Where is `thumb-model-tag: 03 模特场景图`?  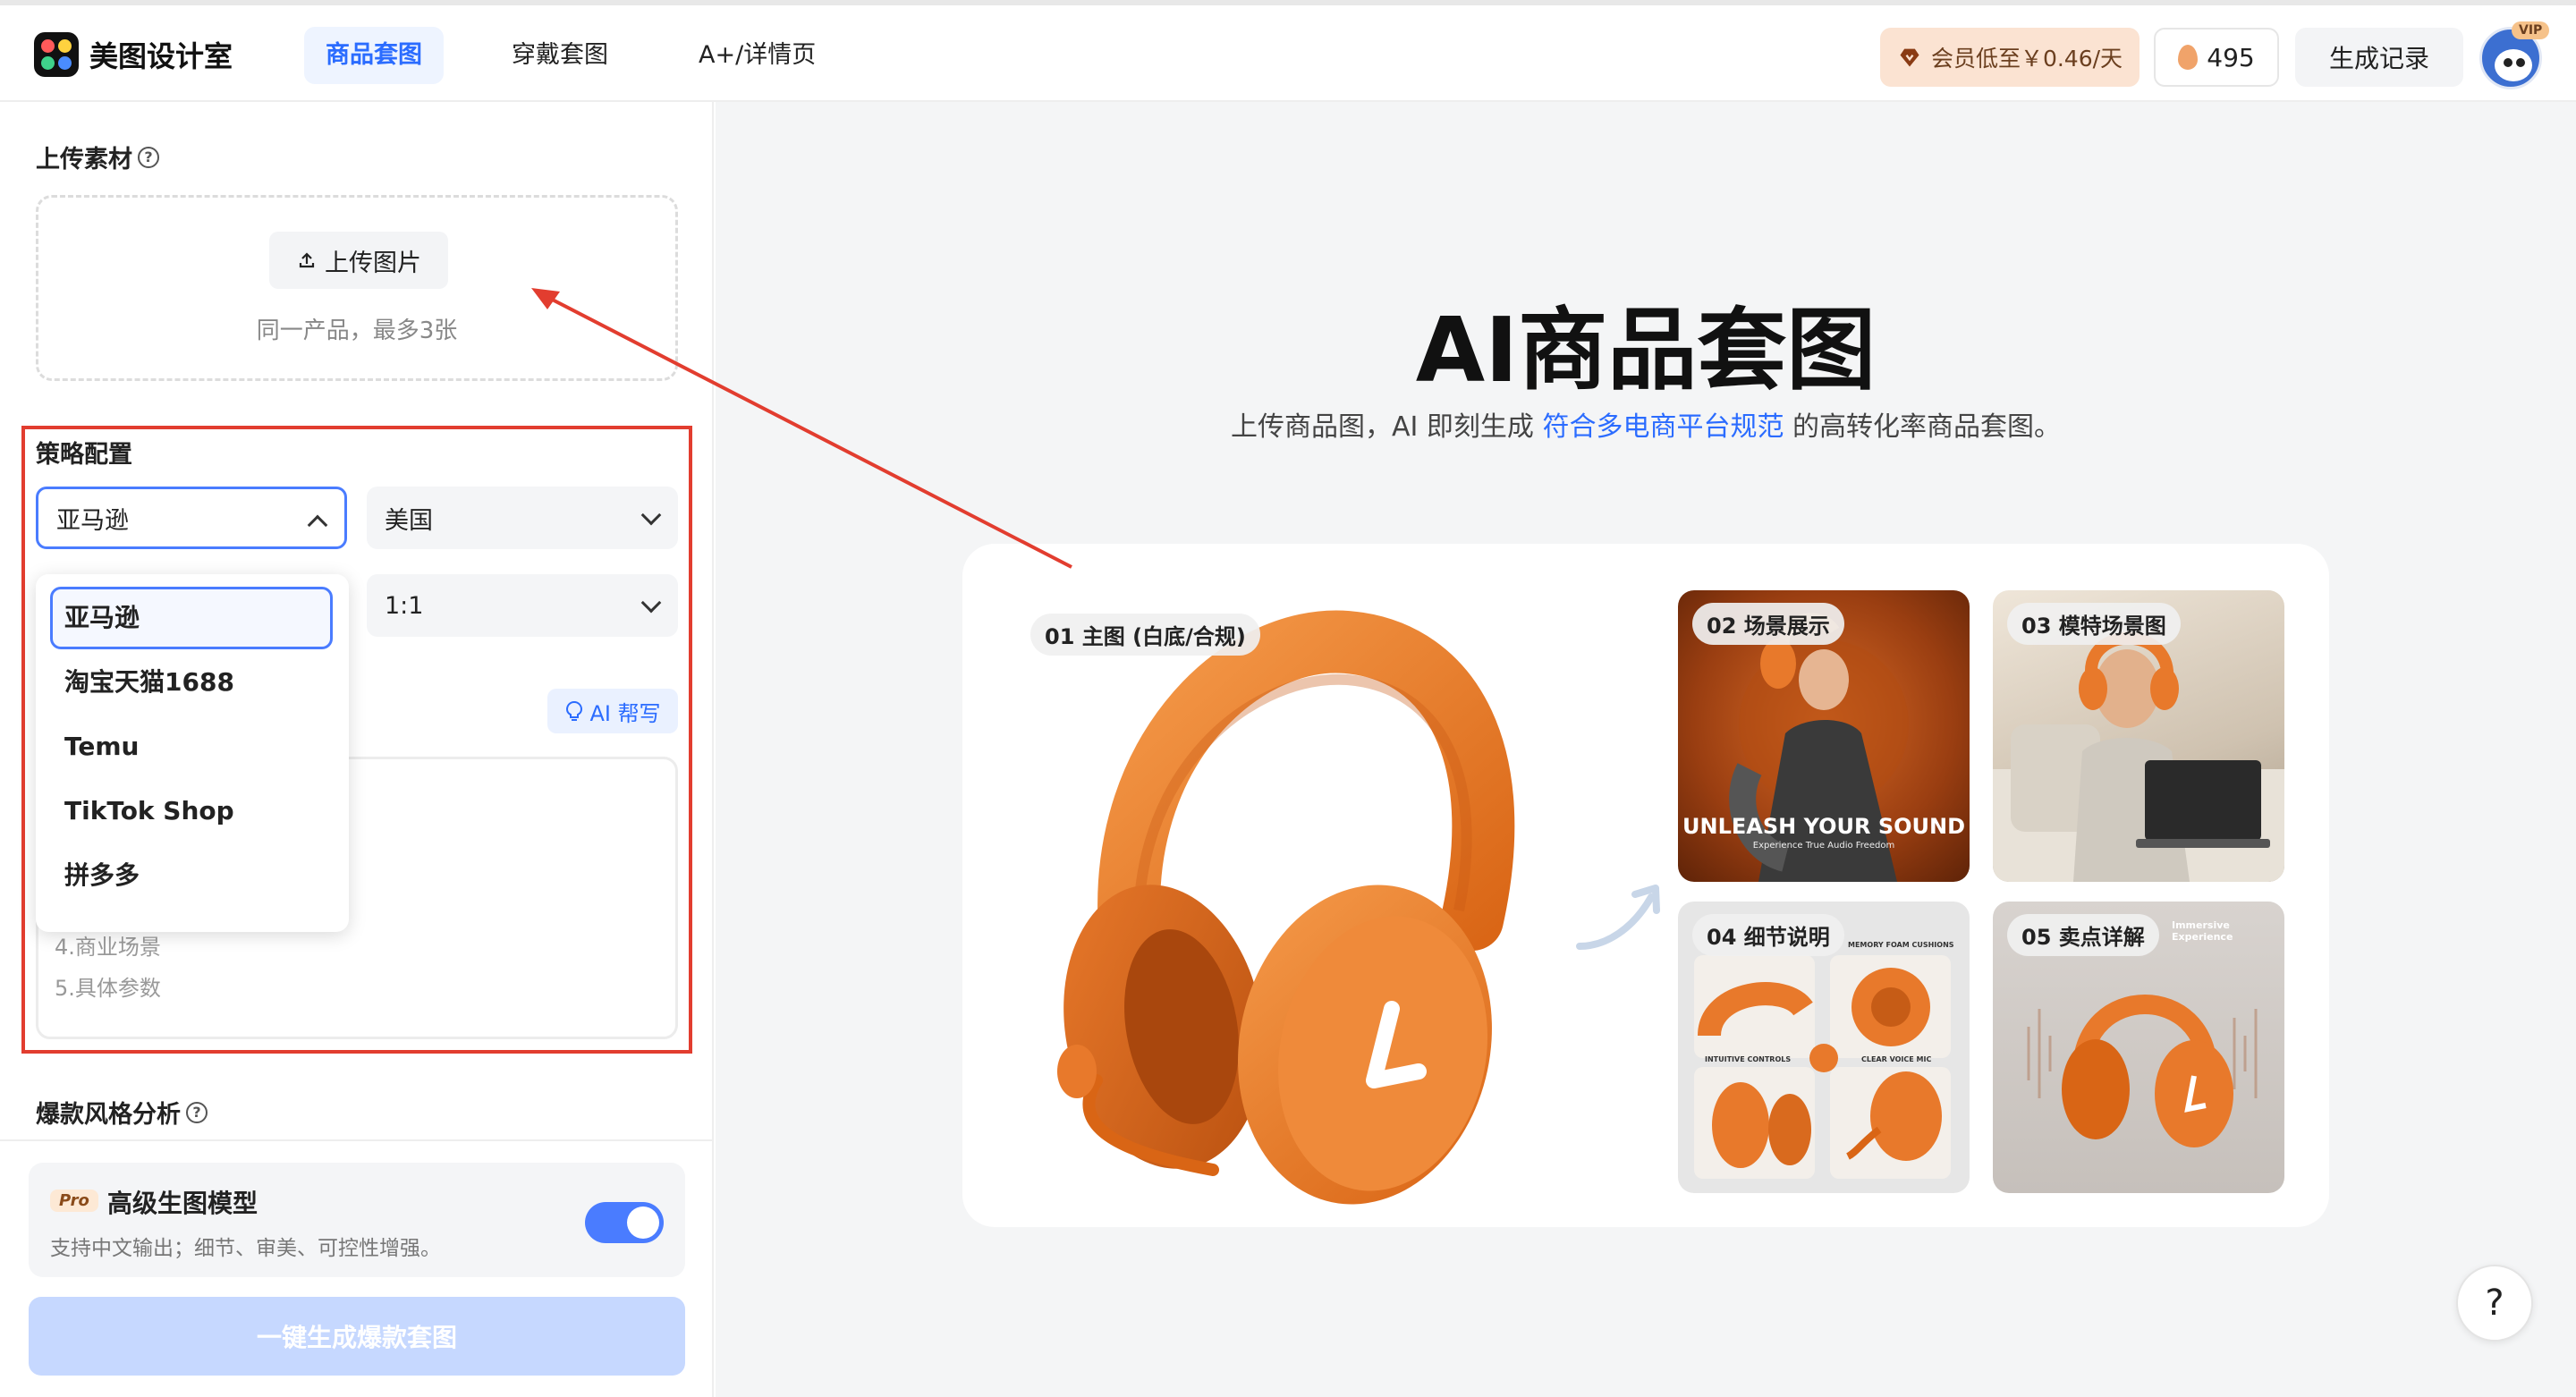 thumb-model-tag: 03 模特场景图 is located at coordinates (2094, 624).